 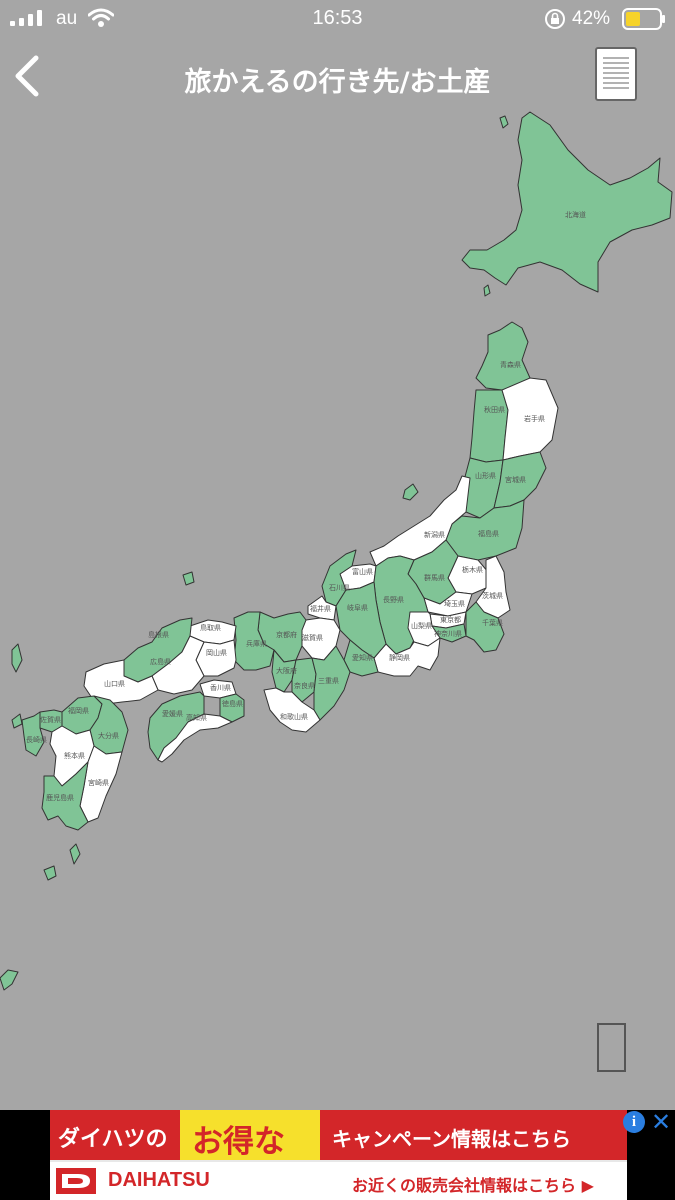 What do you see at coordinates (76, 1181) in the screenshot?
I see `daihatsu-logo-icon` at bounding box center [76, 1181].